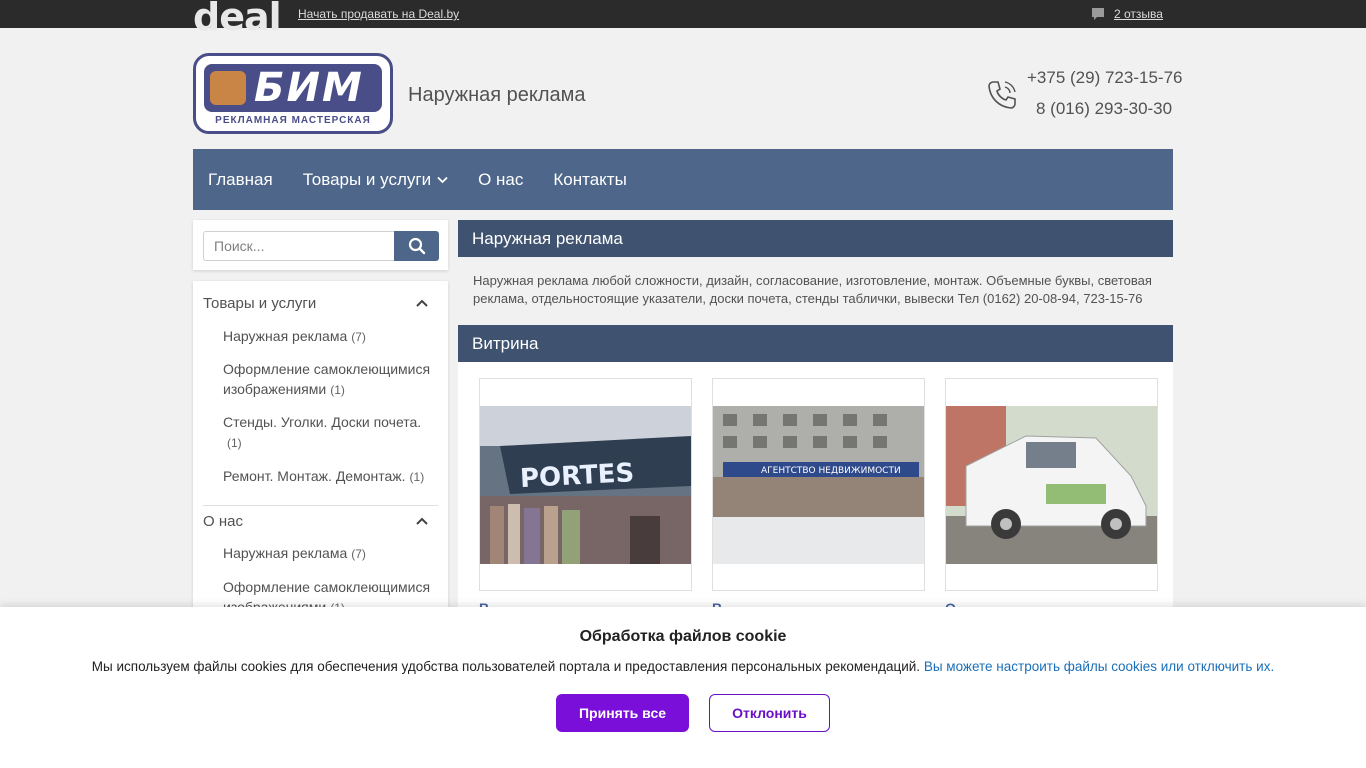  I want to click on search-panel, so click(320, 245).